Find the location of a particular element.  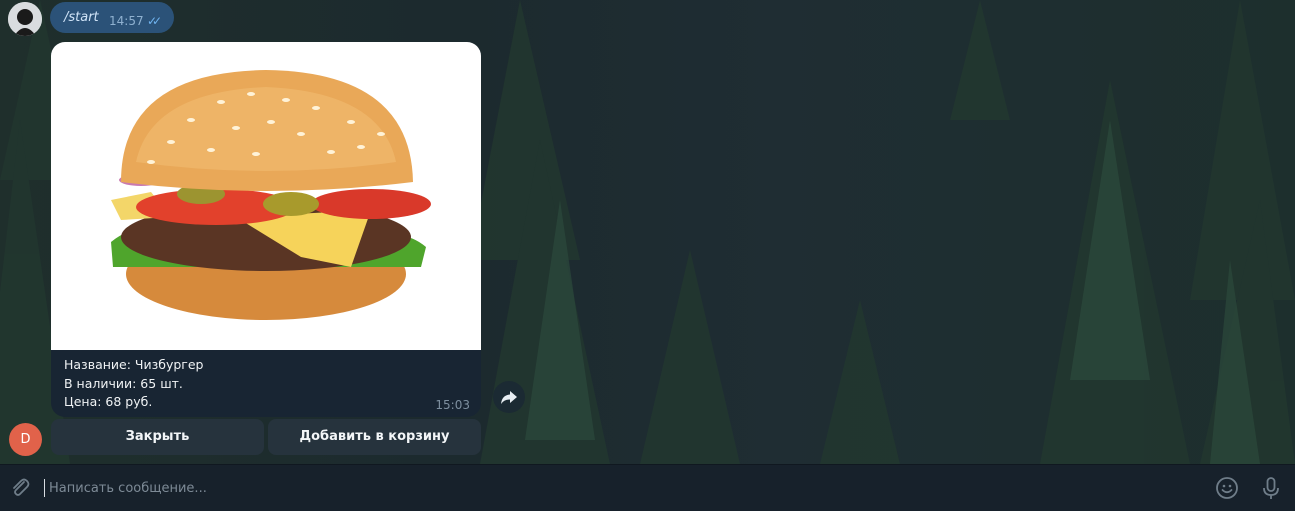

double-check-icon: ✓✓ is located at coordinates (154, 21).